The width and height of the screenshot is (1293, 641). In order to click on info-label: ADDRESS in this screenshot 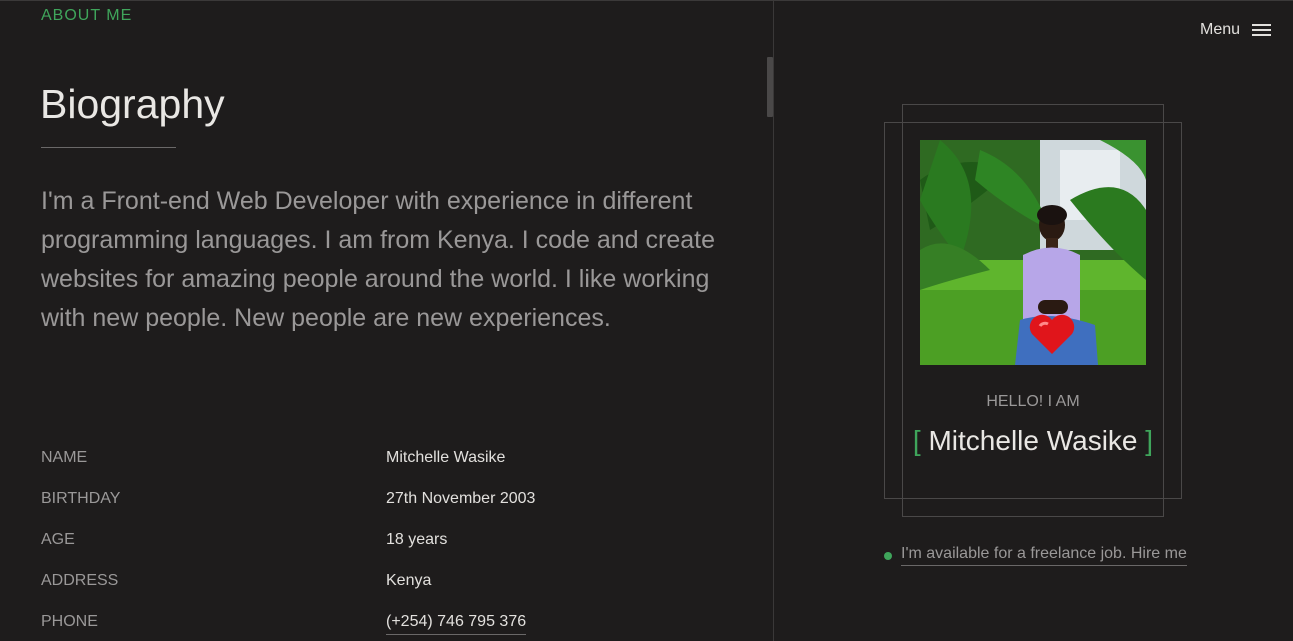, I will do `click(80, 580)`.